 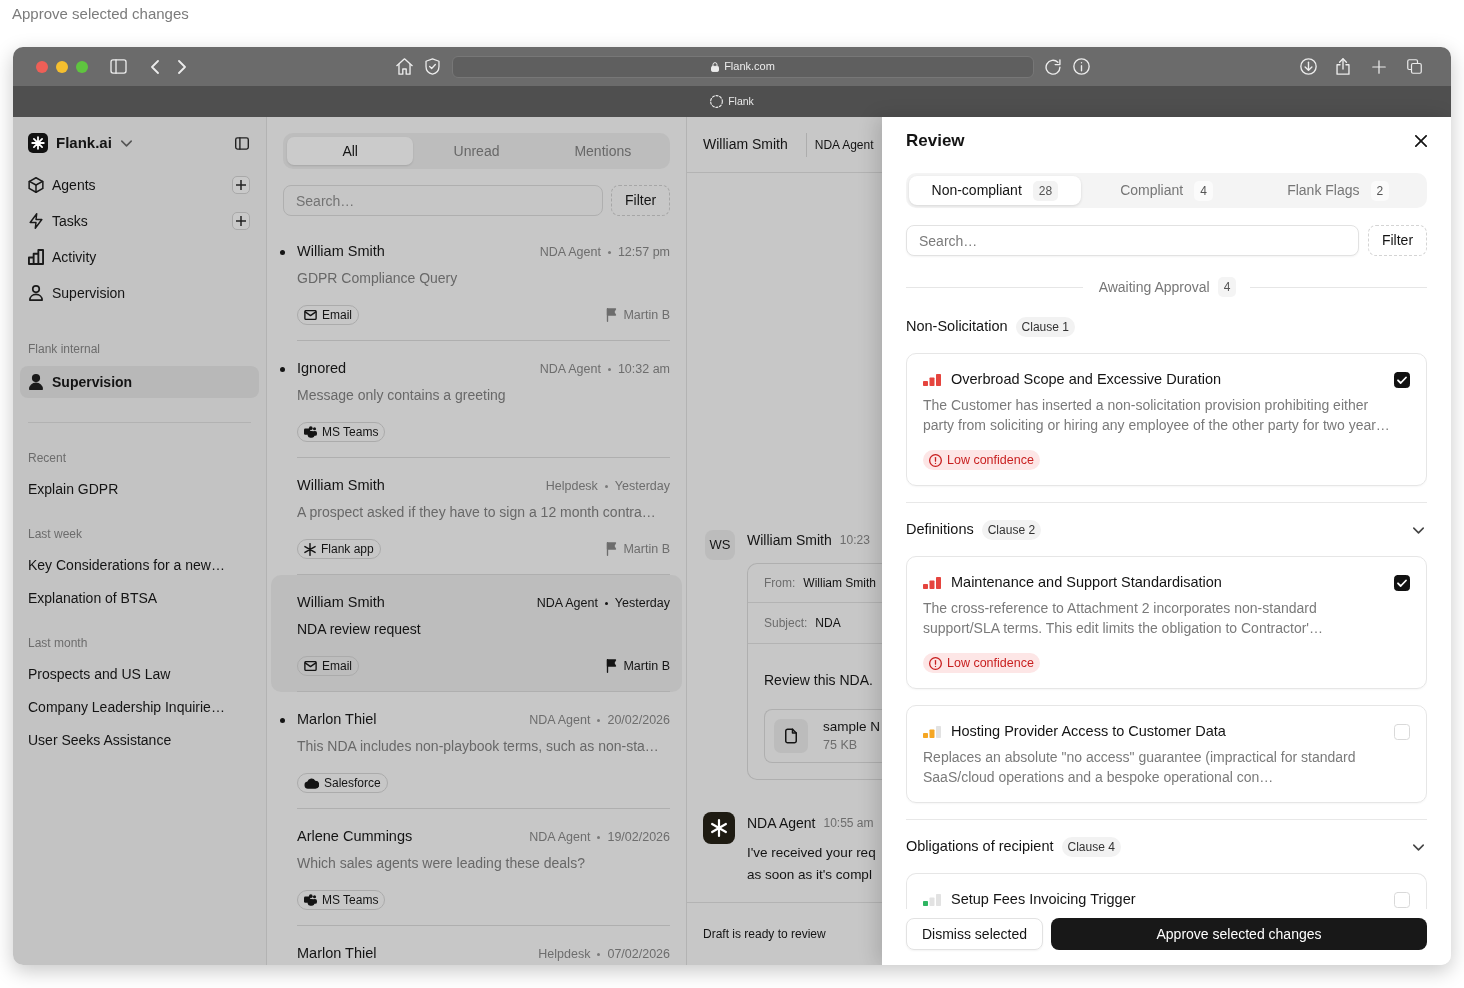 What do you see at coordinates (337, 315) in the screenshot?
I see `channel-name: Email` at bounding box center [337, 315].